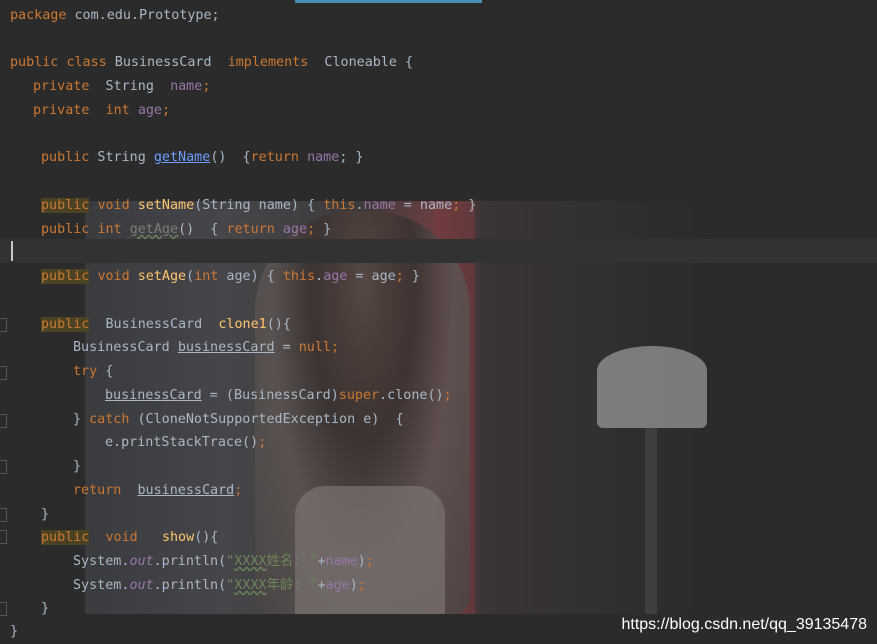 The height and width of the screenshot is (644, 877). What do you see at coordinates (167, 62) in the screenshot?
I see `class-name: BusinessCard` at bounding box center [167, 62].